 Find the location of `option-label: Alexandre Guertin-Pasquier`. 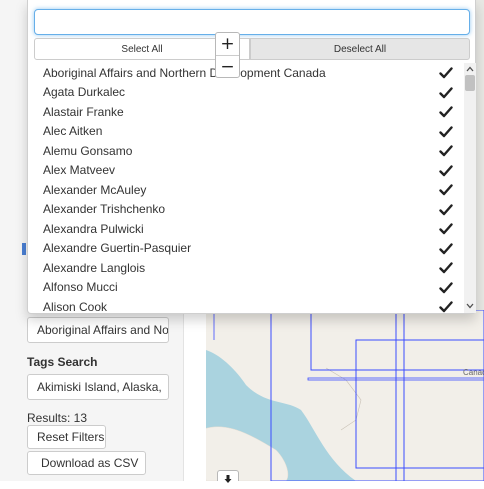

option-label: Alexandre Guertin-Pasquier is located at coordinates (117, 248).